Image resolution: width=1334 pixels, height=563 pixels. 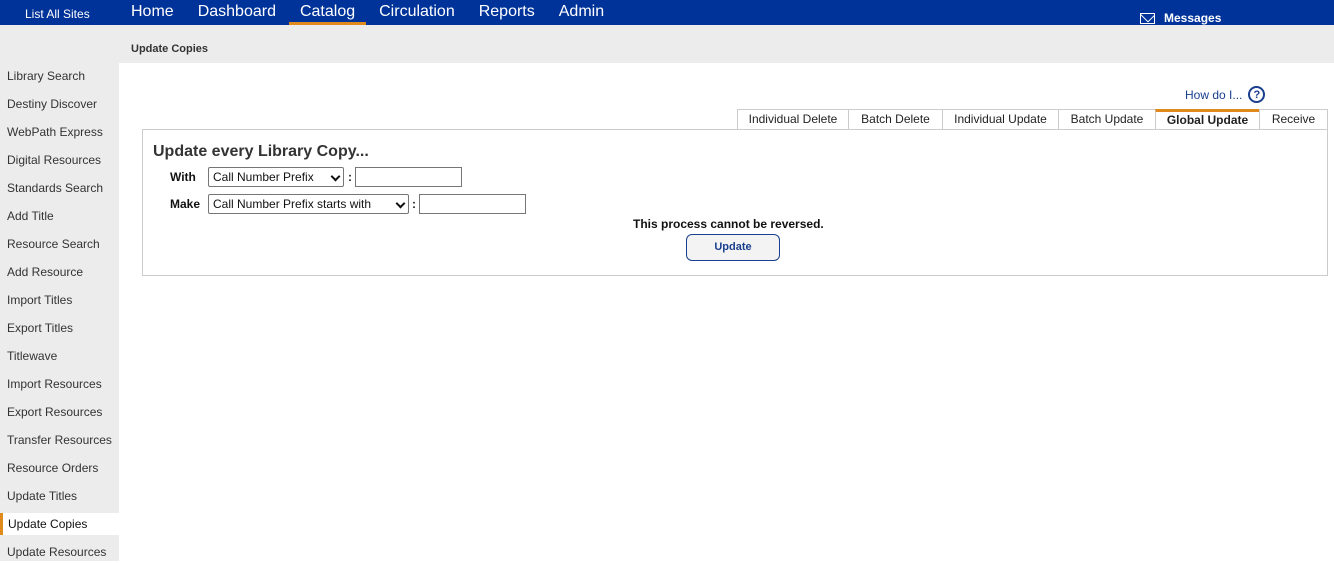 I want to click on tab-batch-update: Batch Update, so click(x=1106, y=119).